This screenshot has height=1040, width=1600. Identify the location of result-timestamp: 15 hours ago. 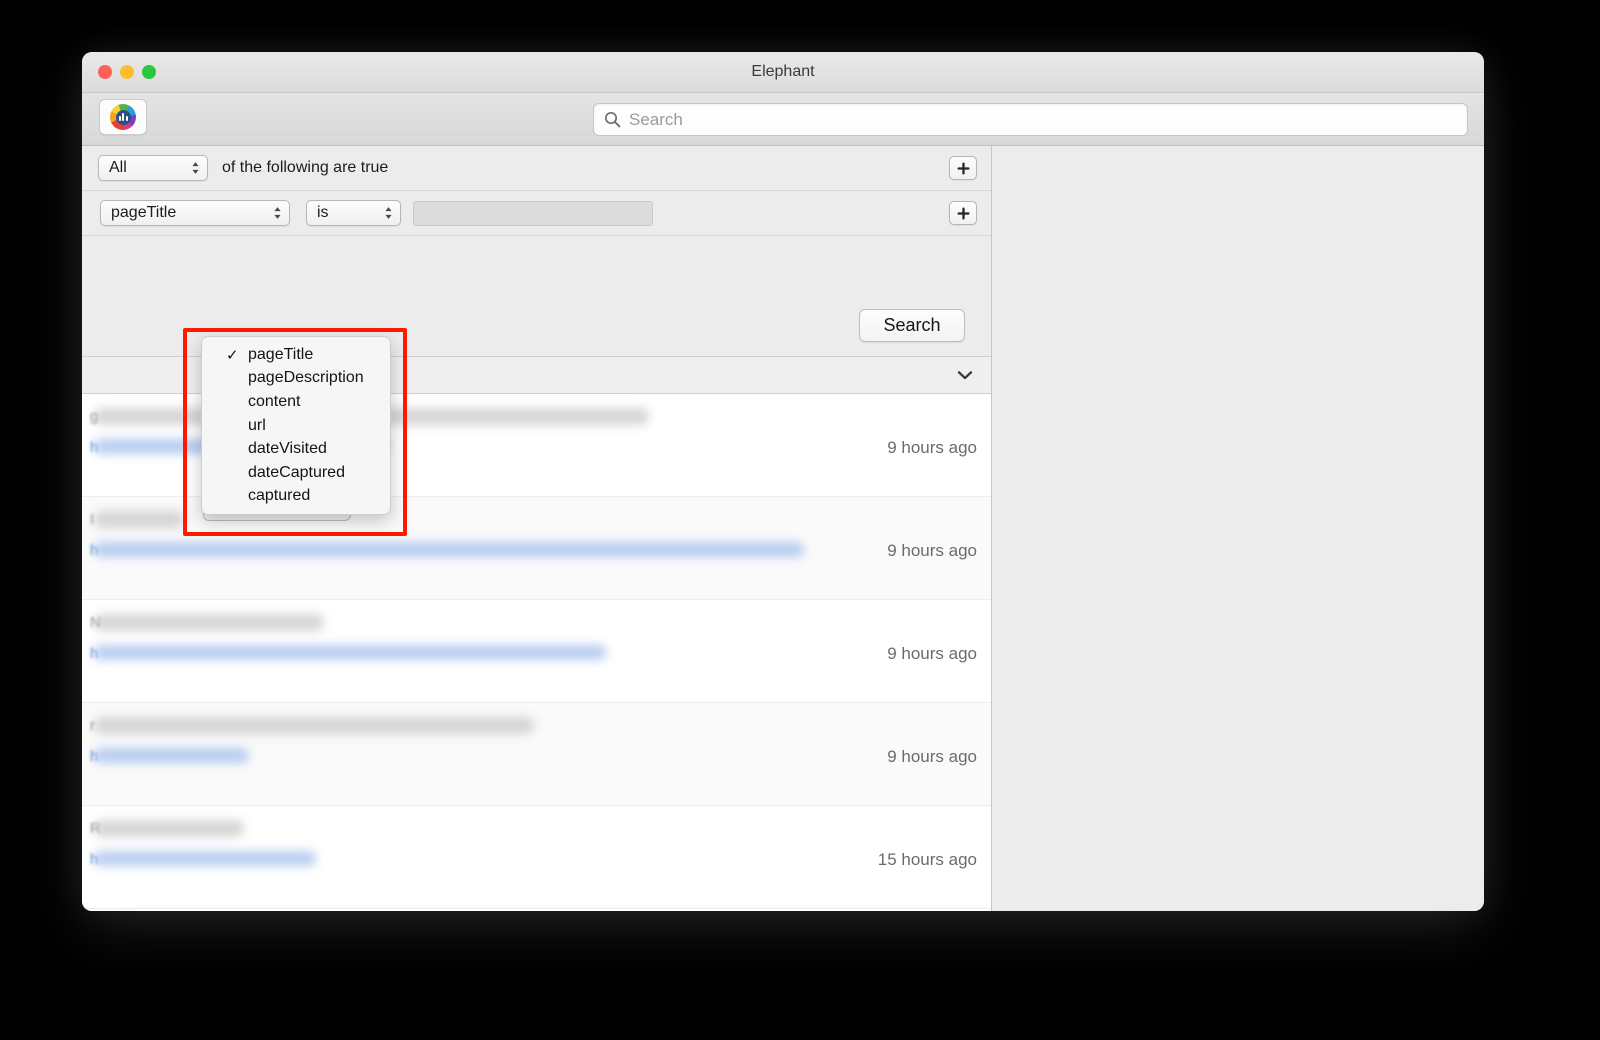
(927, 859).